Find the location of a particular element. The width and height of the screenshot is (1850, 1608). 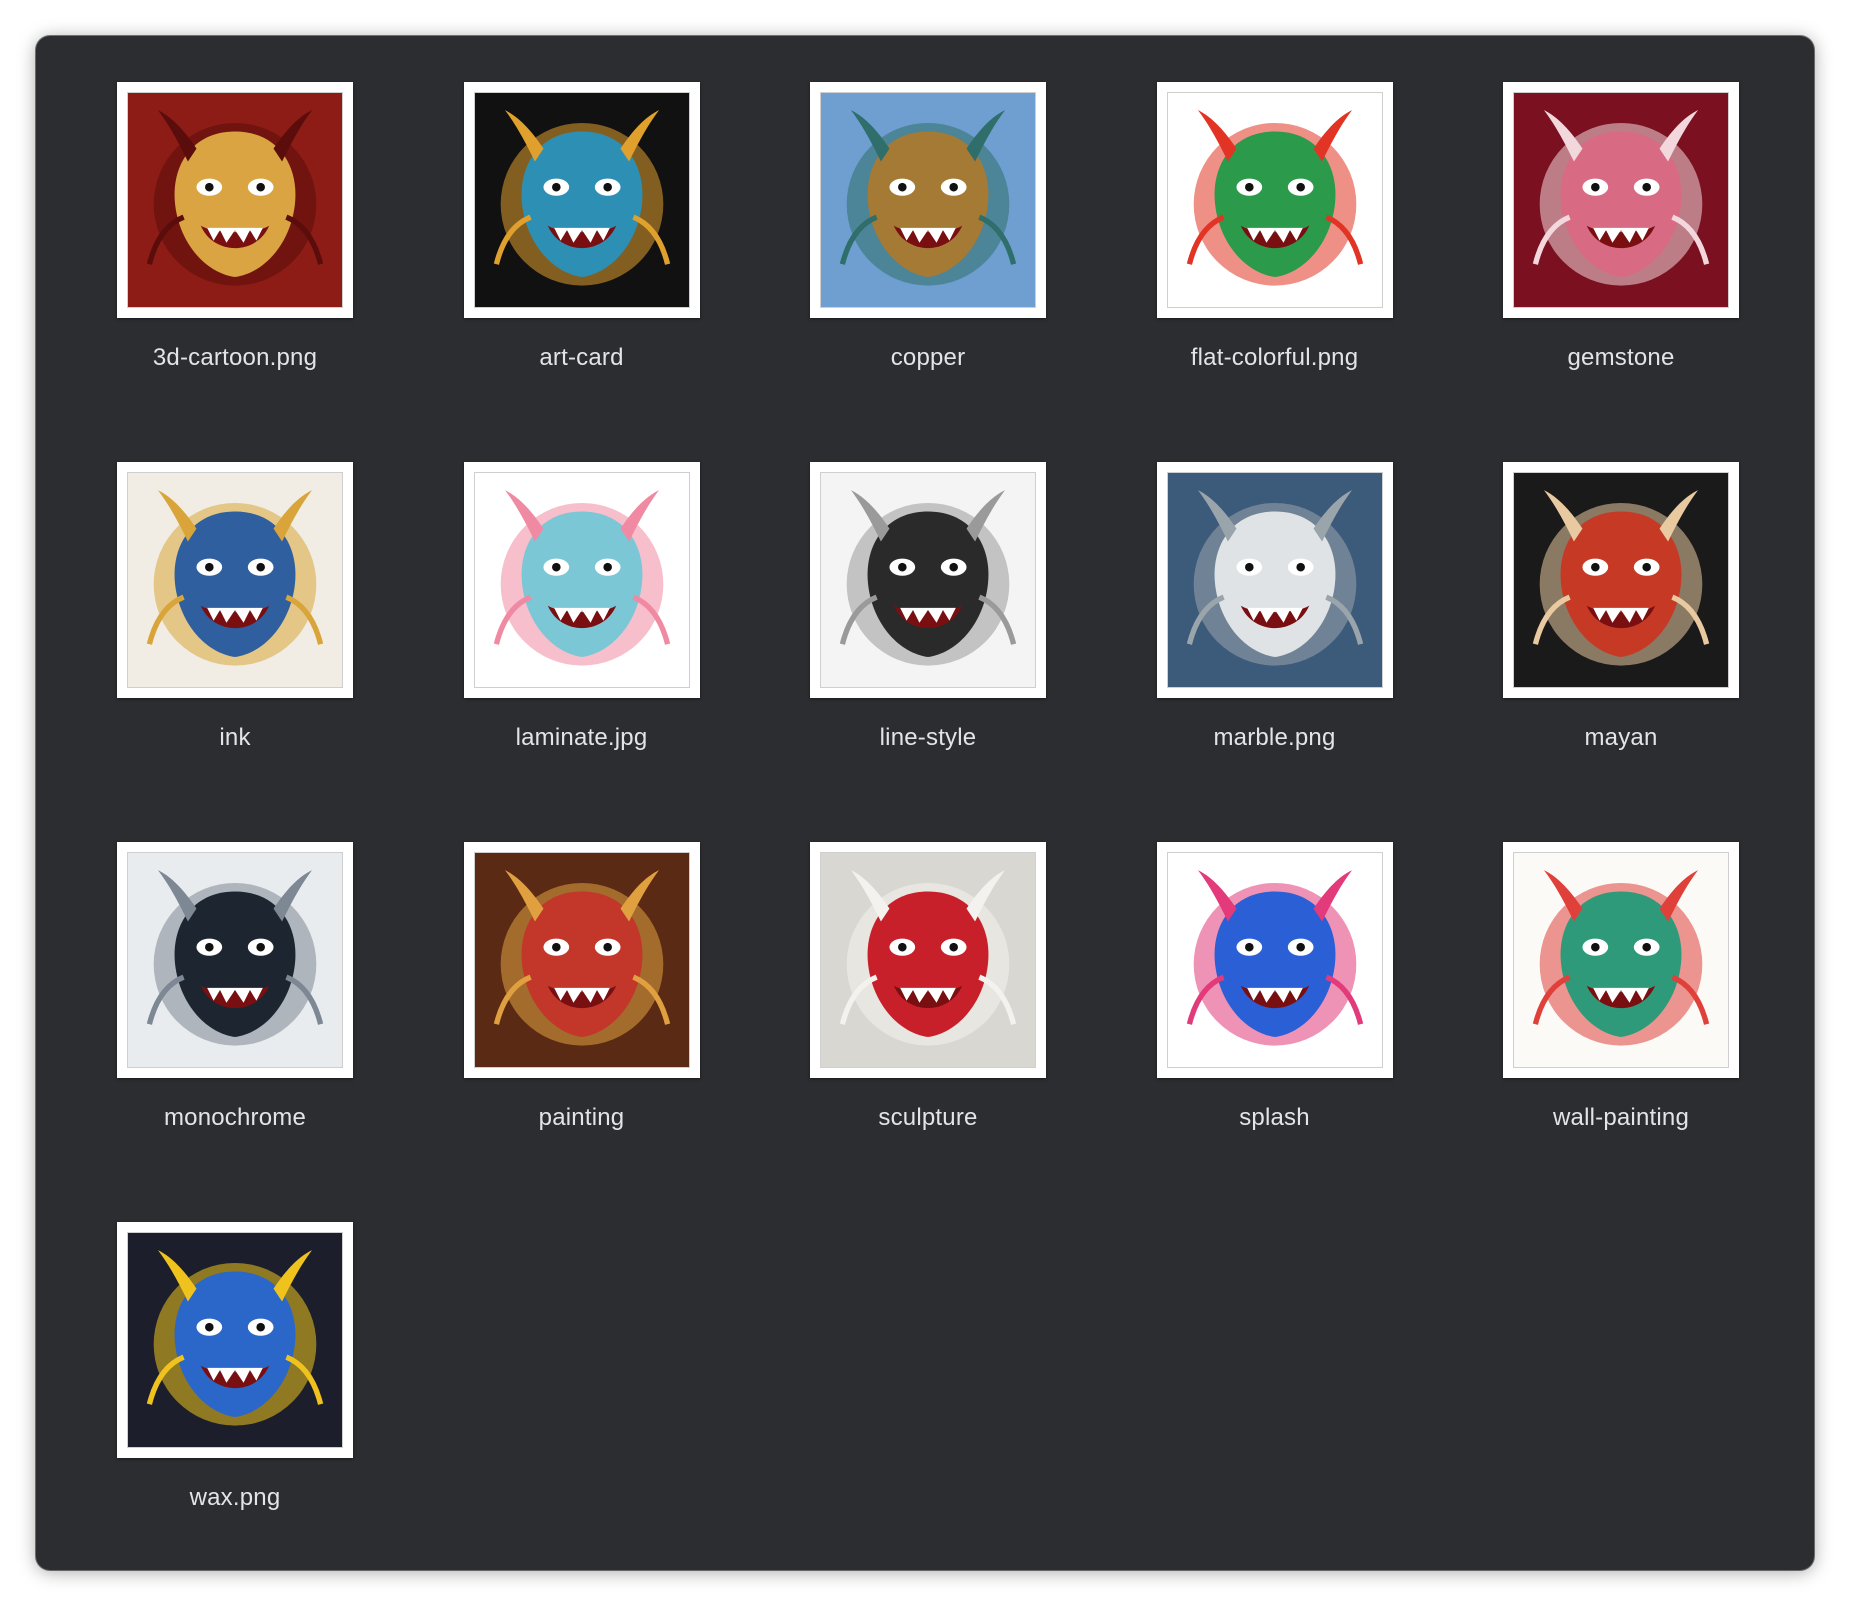

black-line-dragon-thumbnail is located at coordinates (928, 580).